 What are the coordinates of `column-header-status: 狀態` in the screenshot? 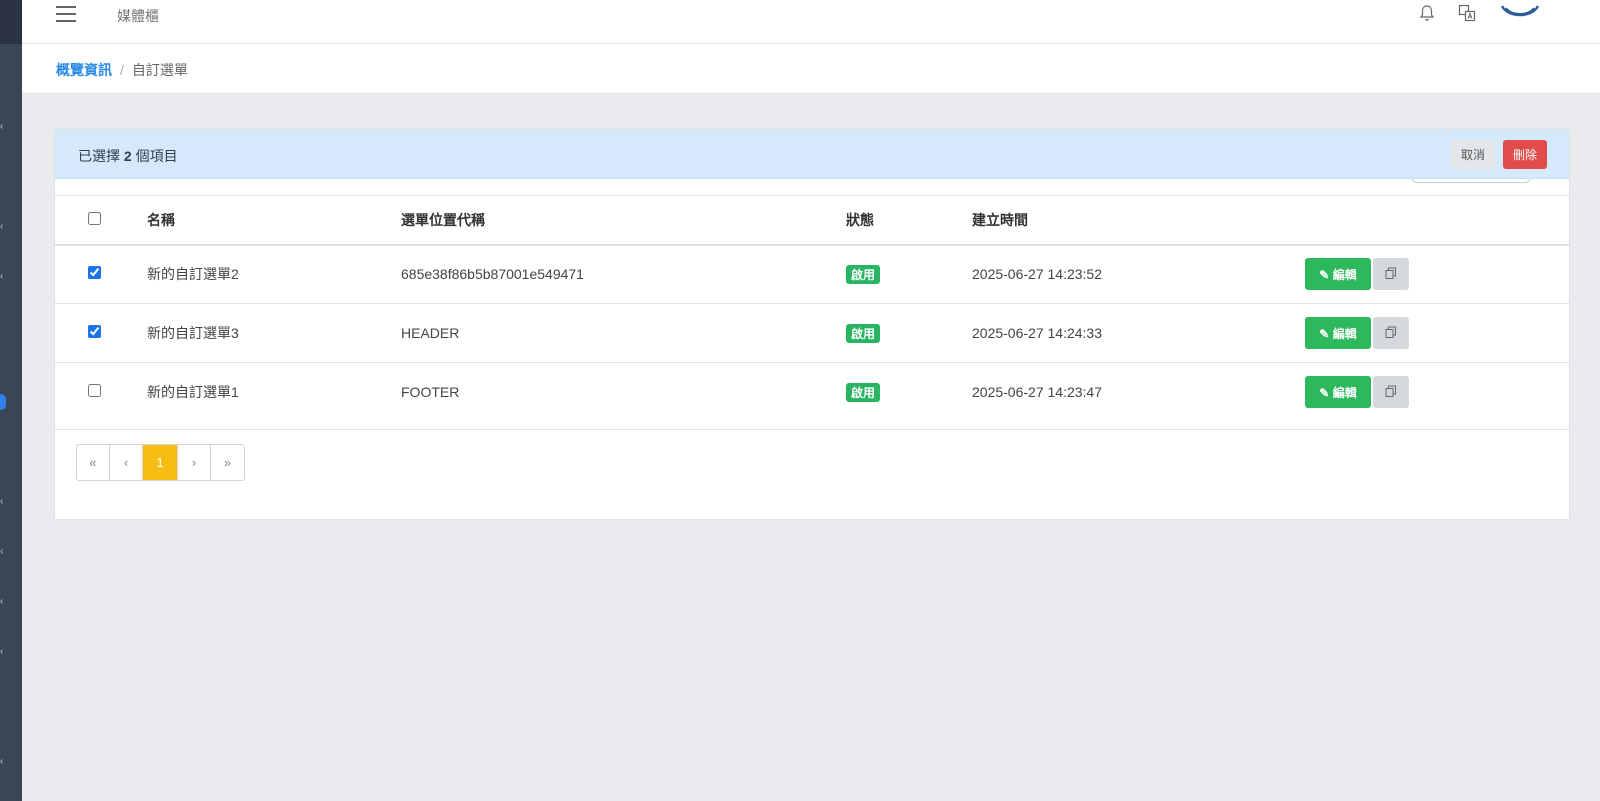 It's located at (909, 220).